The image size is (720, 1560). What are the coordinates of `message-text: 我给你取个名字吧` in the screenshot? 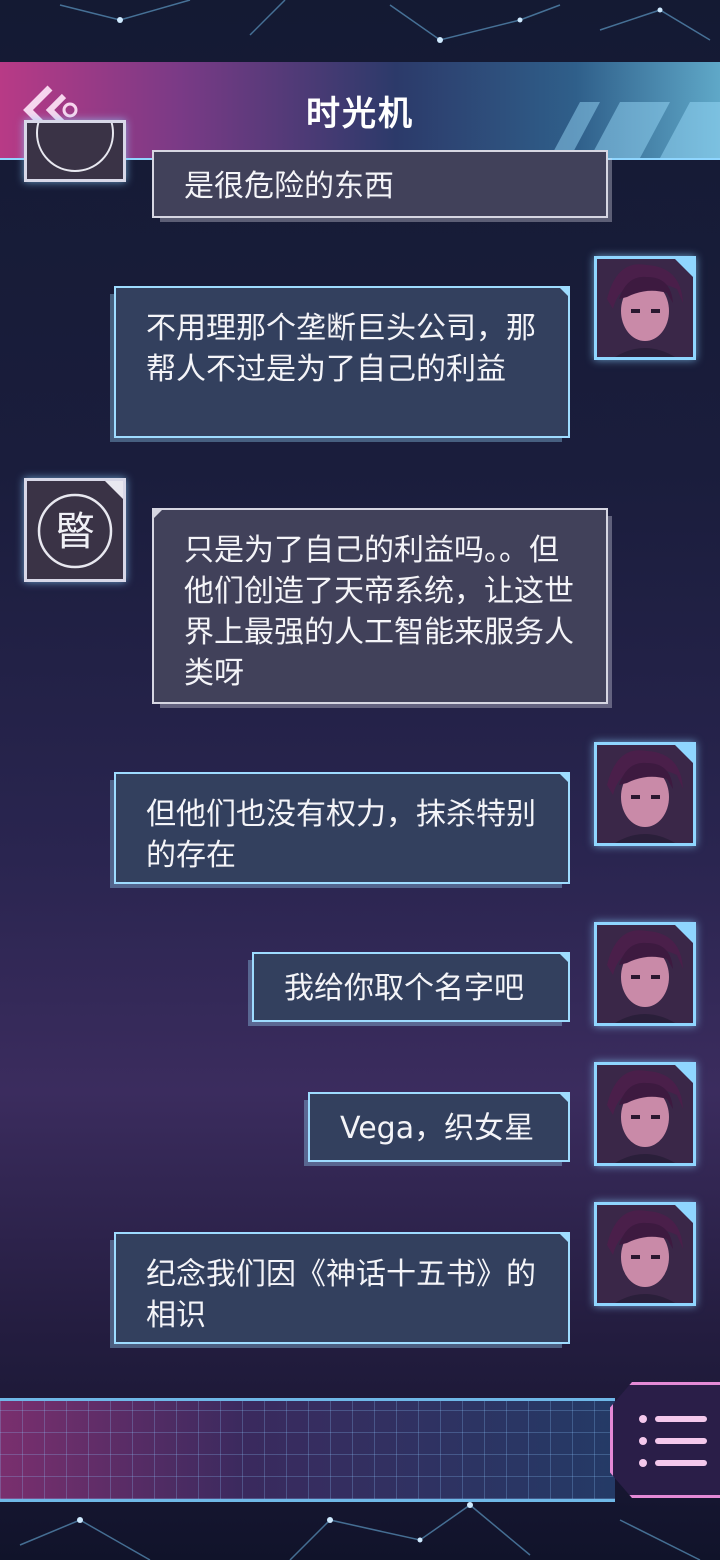 It's located at (404, 988).